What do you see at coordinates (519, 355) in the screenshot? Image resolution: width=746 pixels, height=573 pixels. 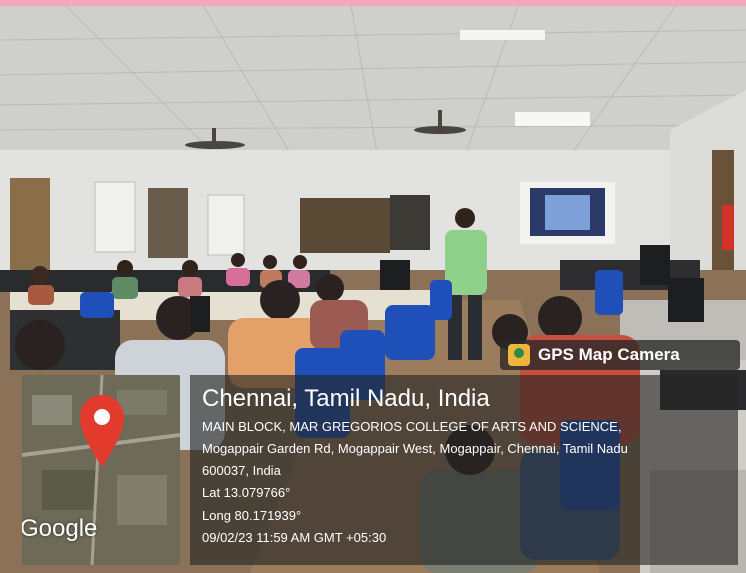 I see `map-camera-icon` at bounding box center [519, 355].